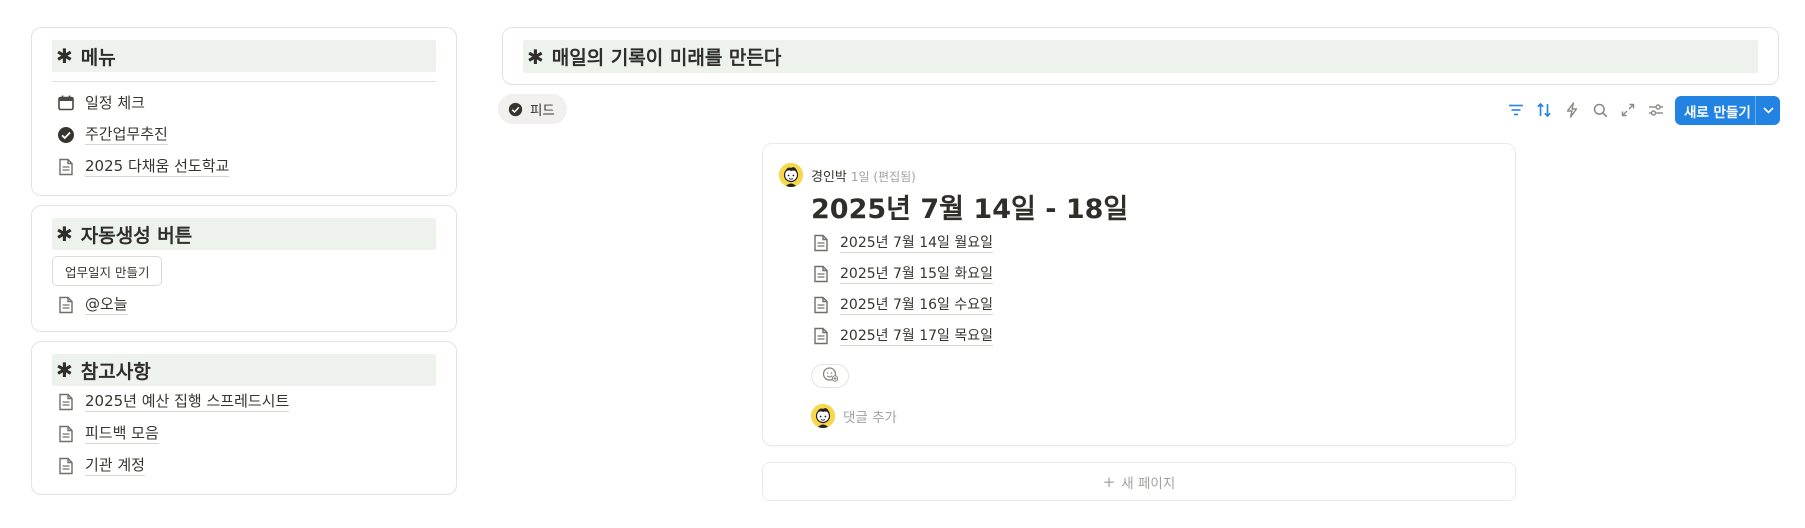 Image resolution: width=1805 pixels, height=528 pixels. I want to click on sidebar-item-feedback: 피드백 모음, so click(107, 434).